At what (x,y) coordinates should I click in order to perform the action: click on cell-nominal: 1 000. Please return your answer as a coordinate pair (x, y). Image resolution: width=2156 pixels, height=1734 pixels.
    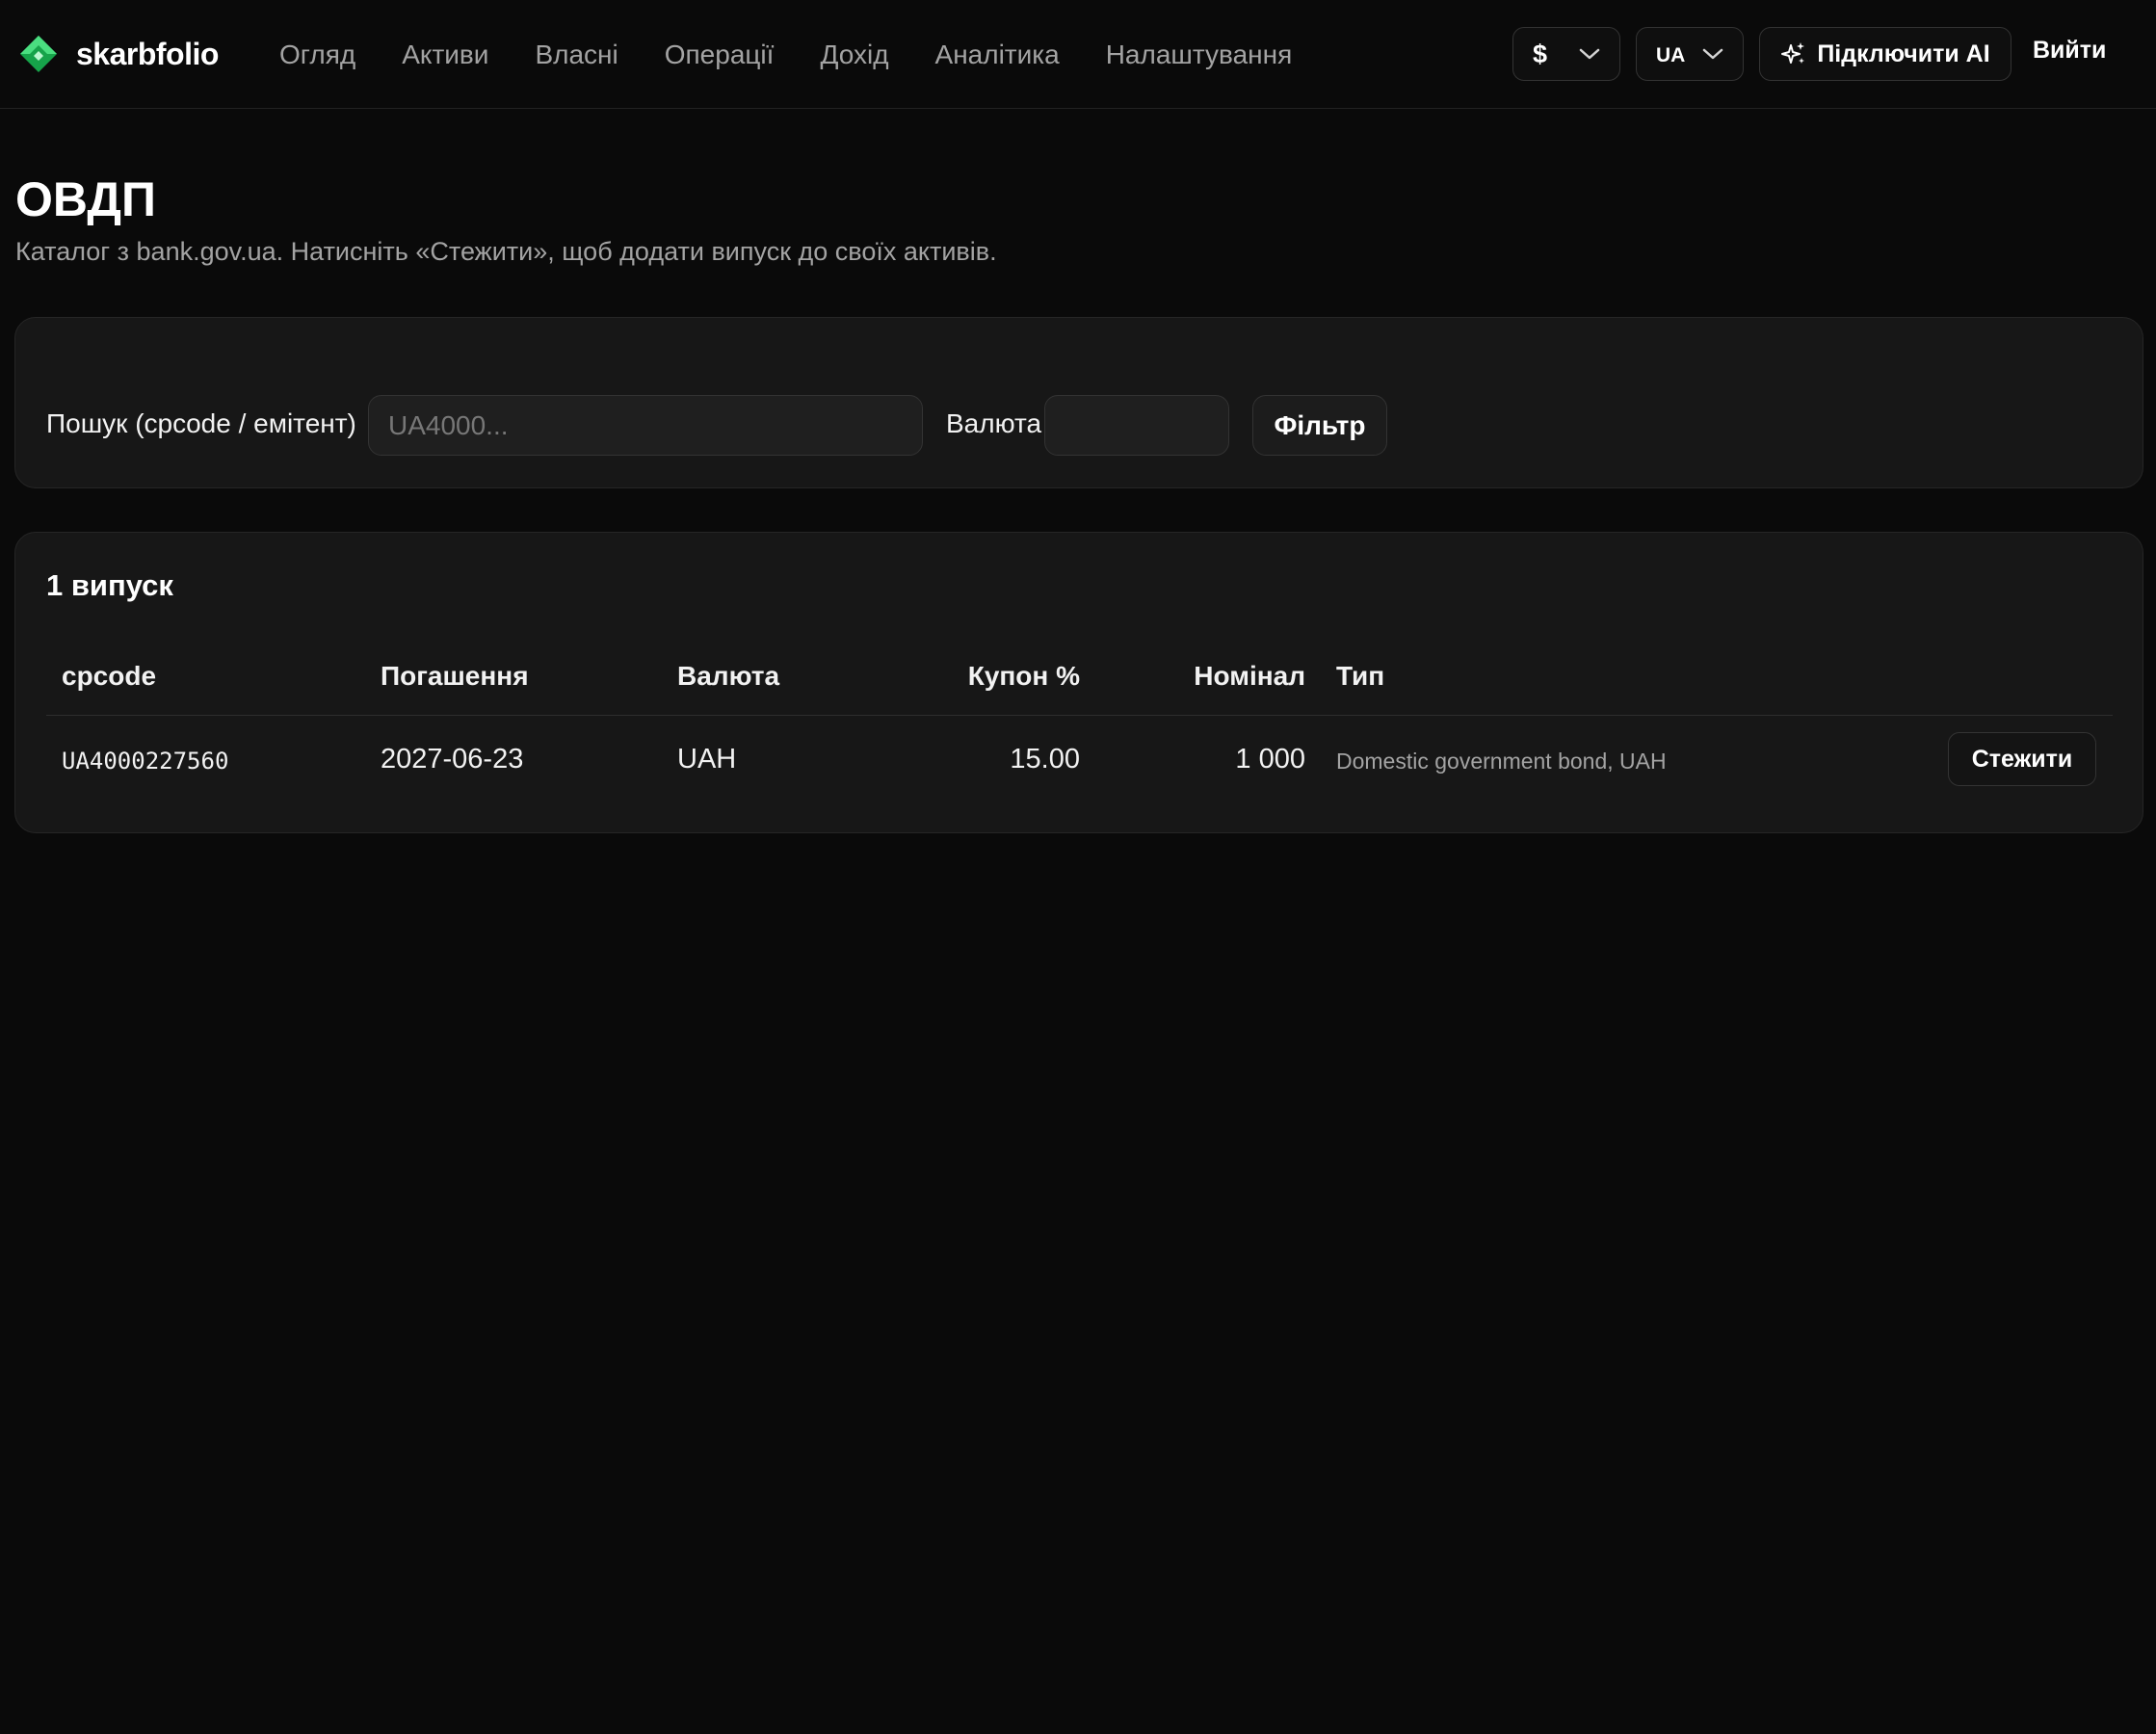
    Looking at the image, I should click on (1270, 759).